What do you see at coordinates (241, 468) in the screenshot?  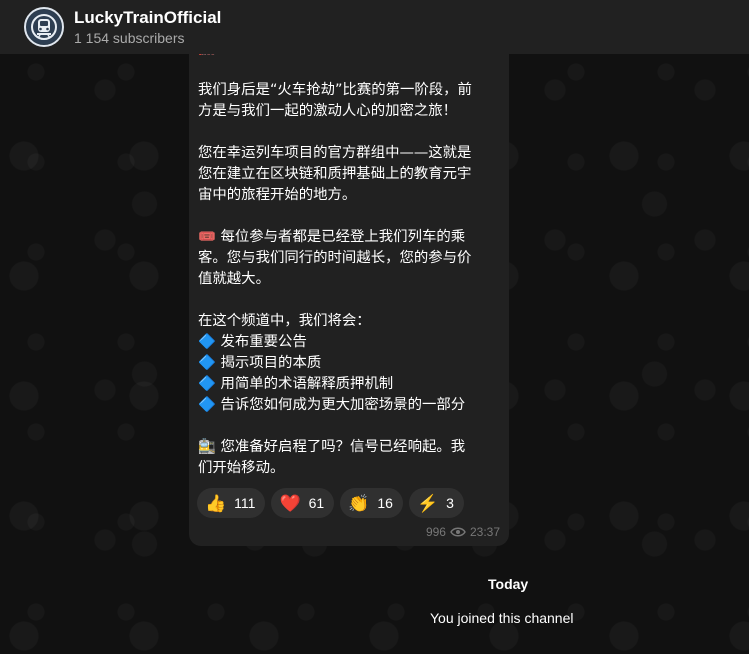 I see `message-line: 们开始移动。` at bounding box center [241, 468].